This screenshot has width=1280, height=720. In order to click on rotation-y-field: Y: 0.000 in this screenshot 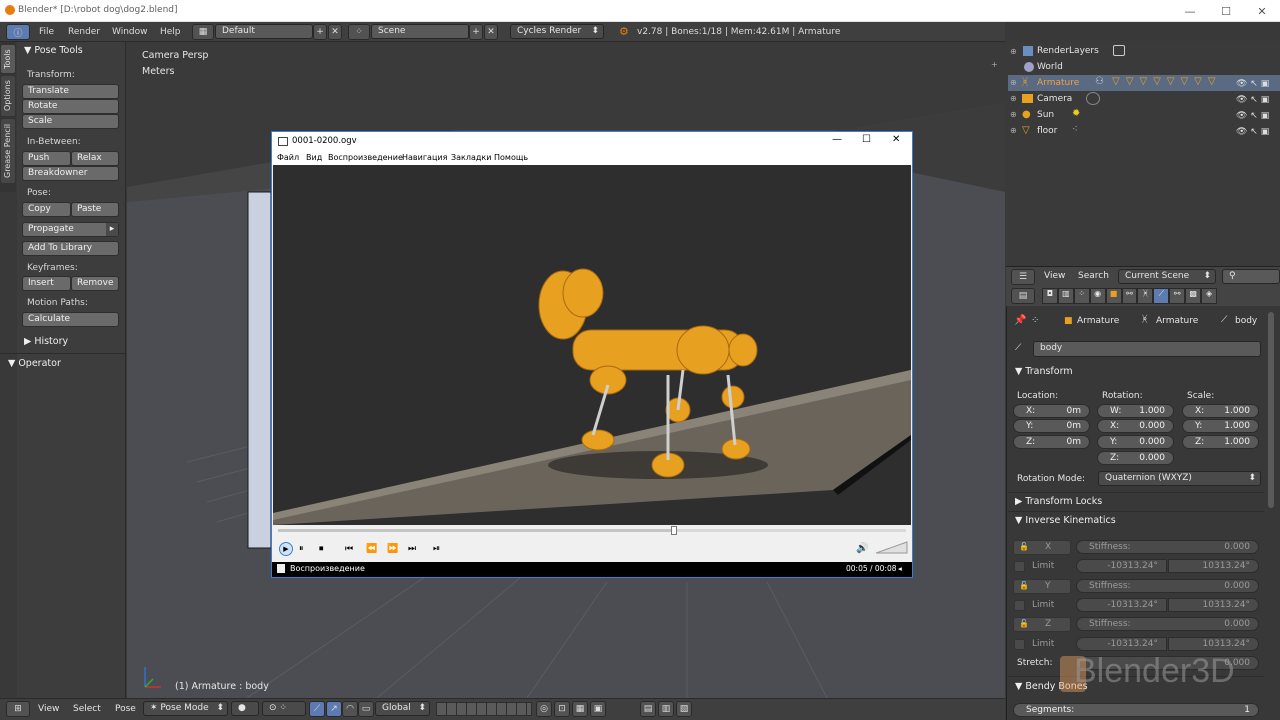, I will do `click(1135, 442)`.